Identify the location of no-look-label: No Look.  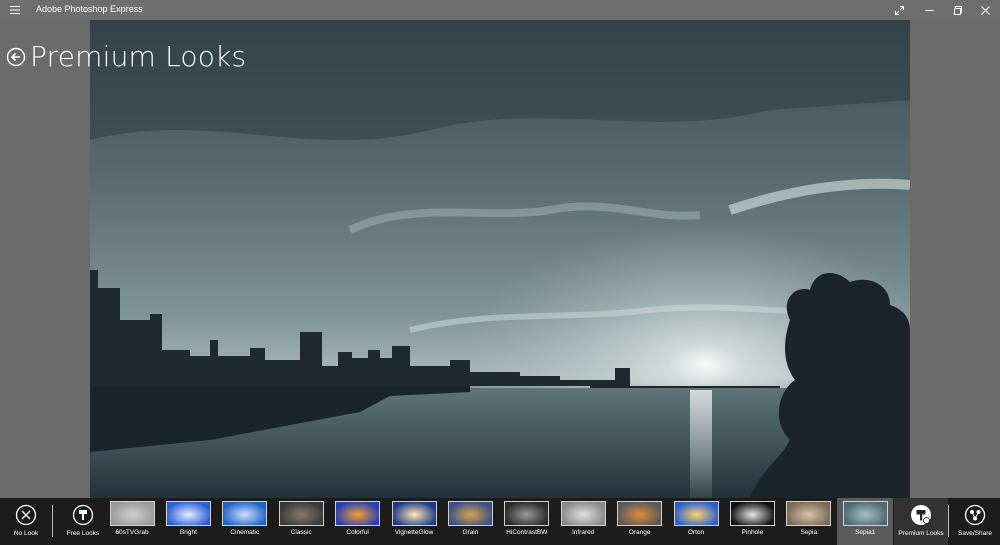
(26, 533).